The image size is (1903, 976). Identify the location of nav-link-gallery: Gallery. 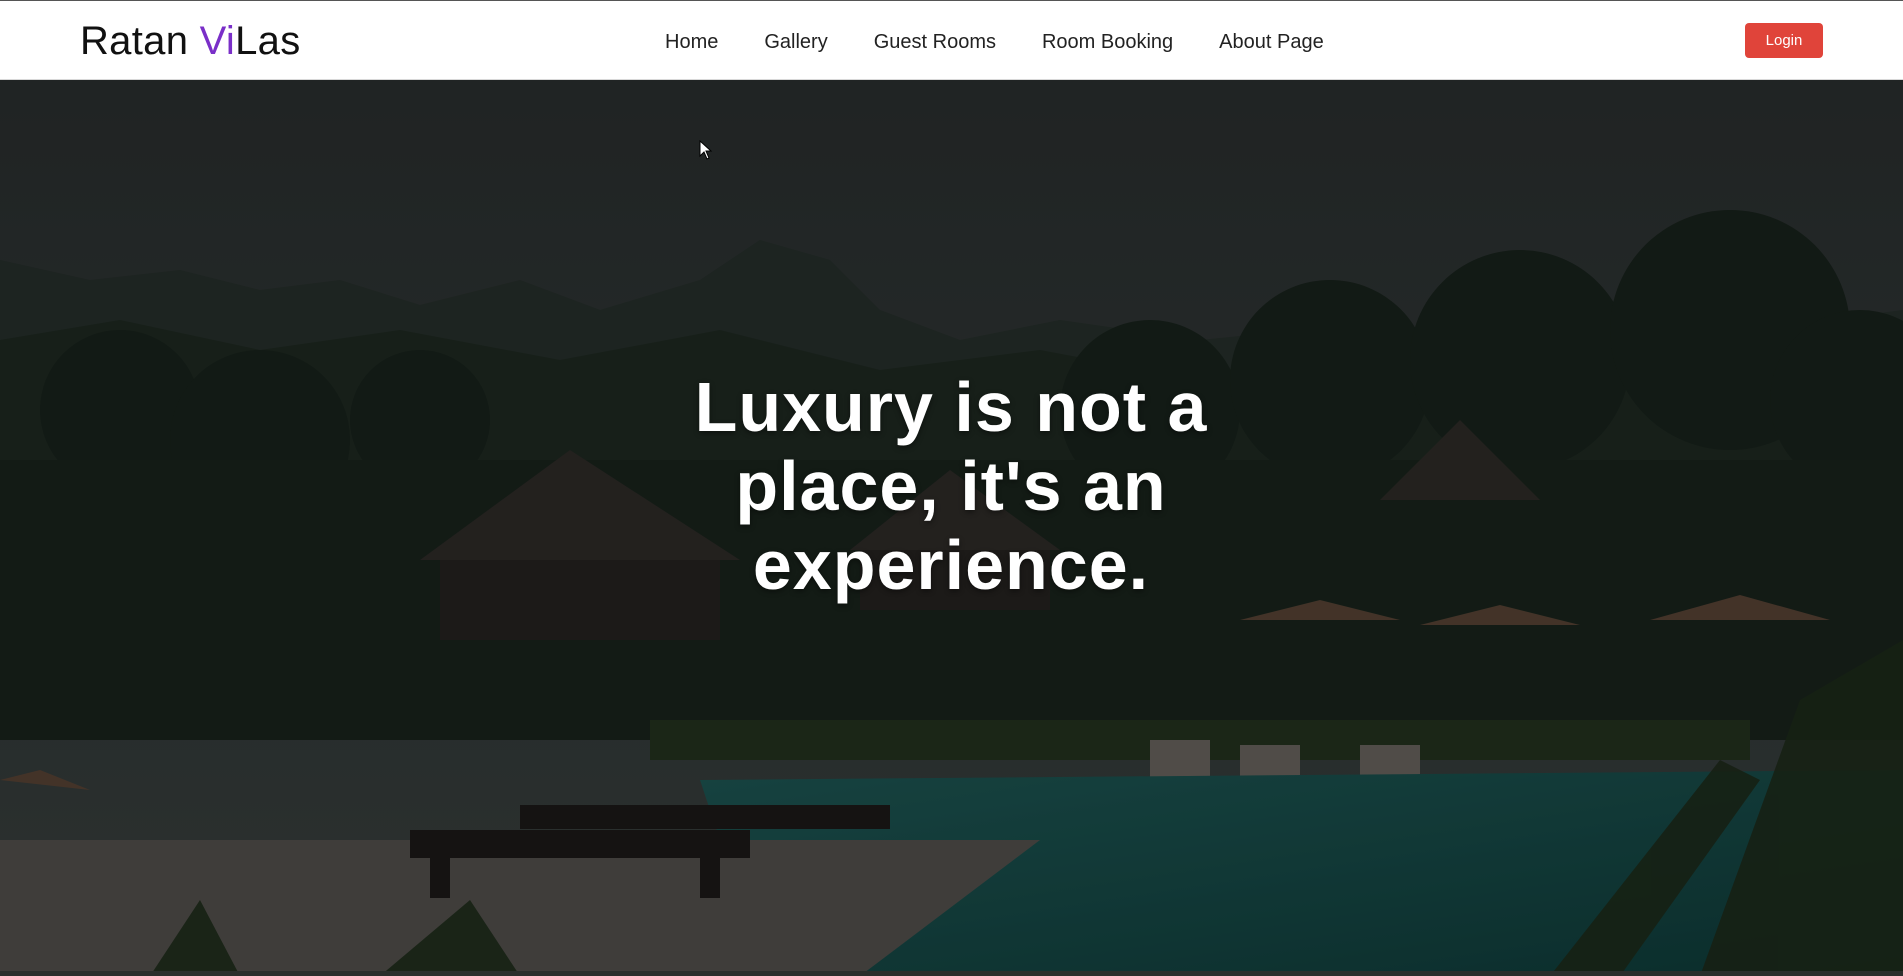
(795, 42).